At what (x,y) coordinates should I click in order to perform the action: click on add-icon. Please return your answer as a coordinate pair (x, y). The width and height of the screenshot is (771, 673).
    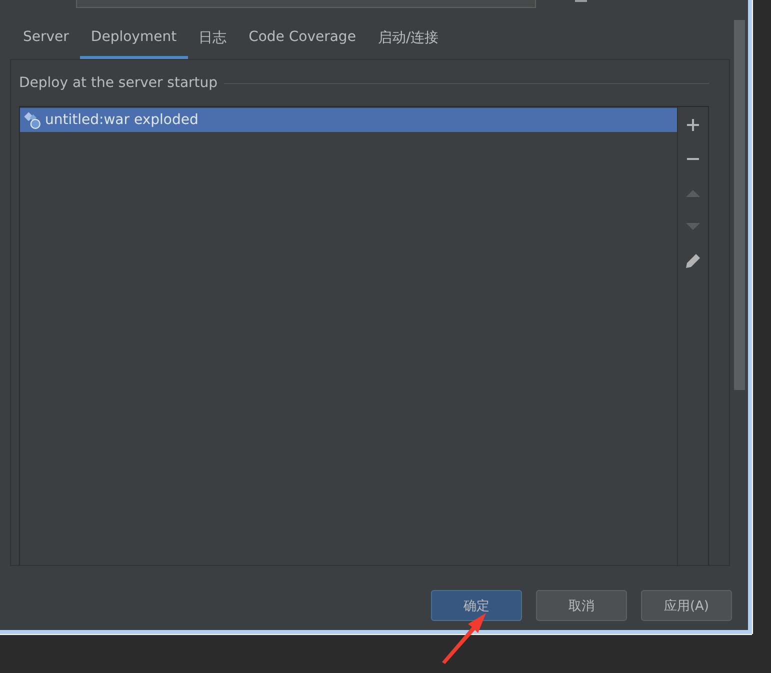
    Looking at the image, I should click on (693, 124).